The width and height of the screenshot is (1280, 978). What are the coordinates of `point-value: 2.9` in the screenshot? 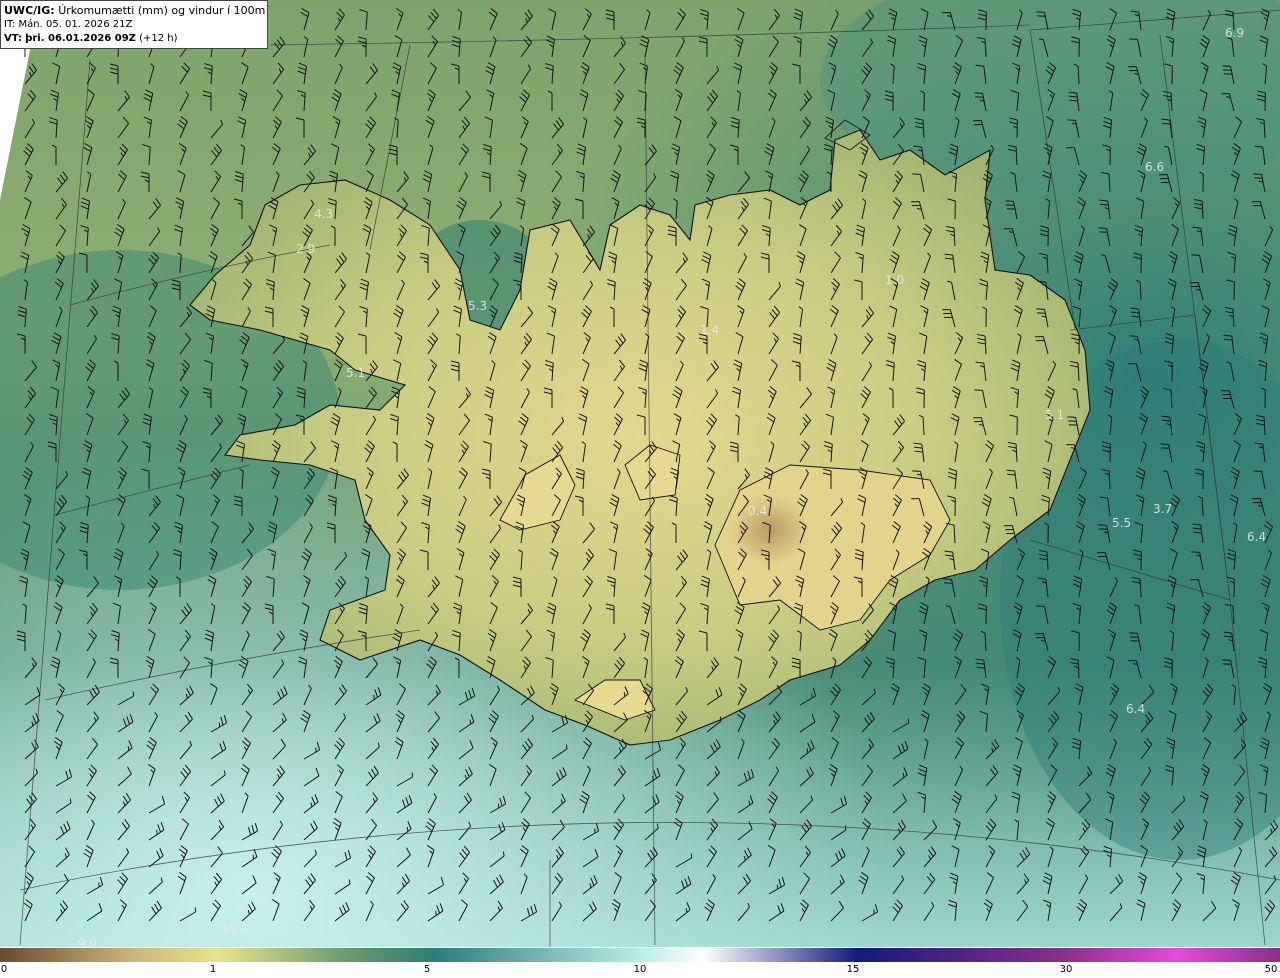 It's located at (305, 249).